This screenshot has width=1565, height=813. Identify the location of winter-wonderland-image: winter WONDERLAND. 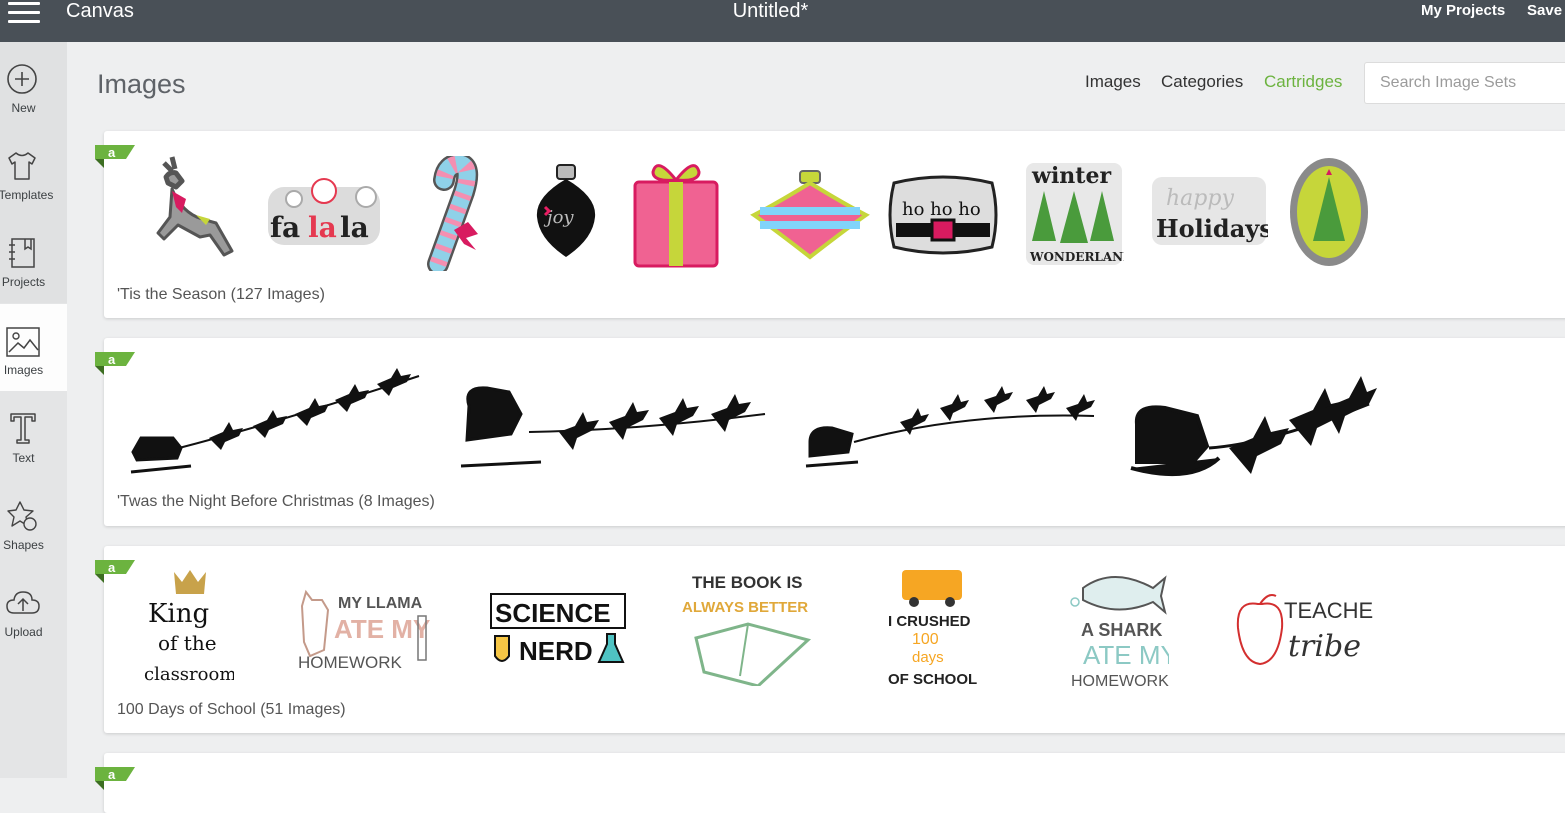
(1074, 214).